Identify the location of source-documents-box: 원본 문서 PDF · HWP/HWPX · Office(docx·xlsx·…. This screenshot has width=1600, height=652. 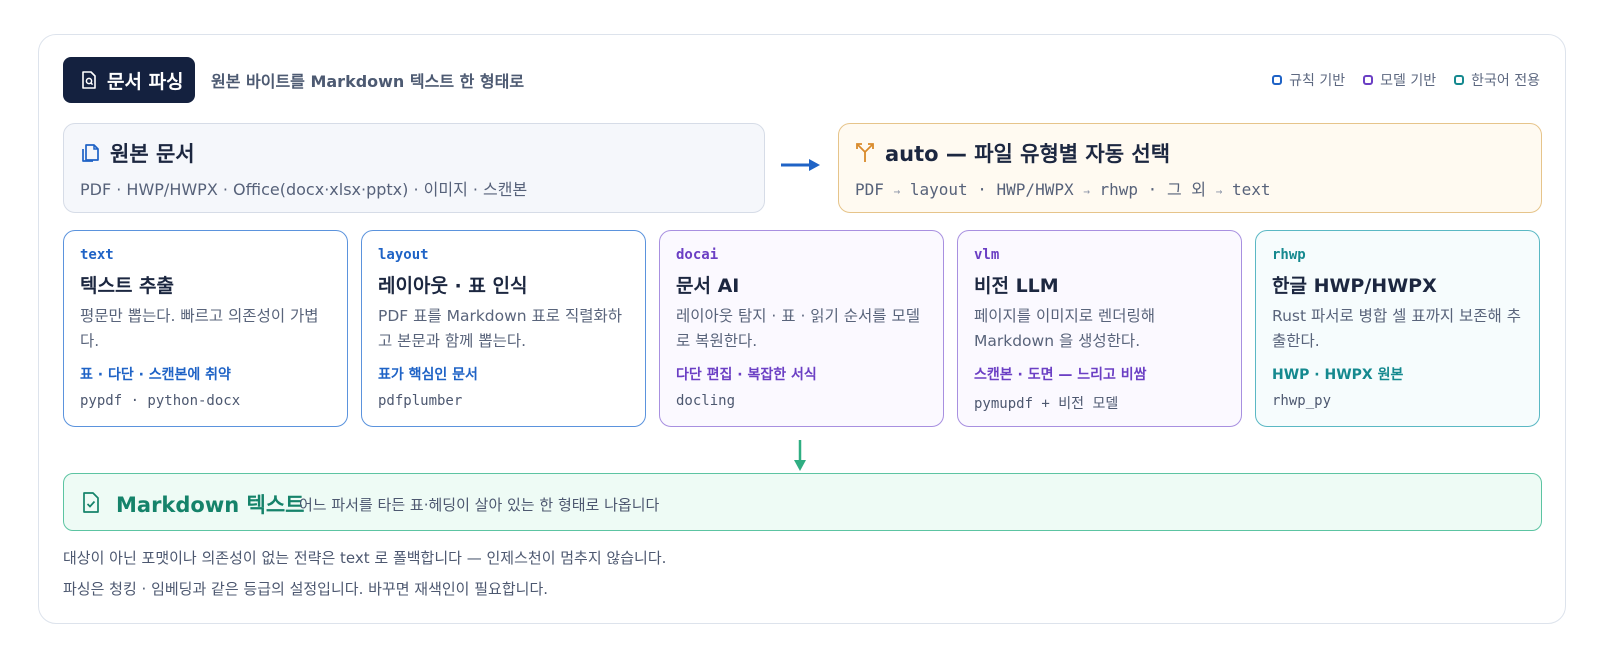
(414, 168).